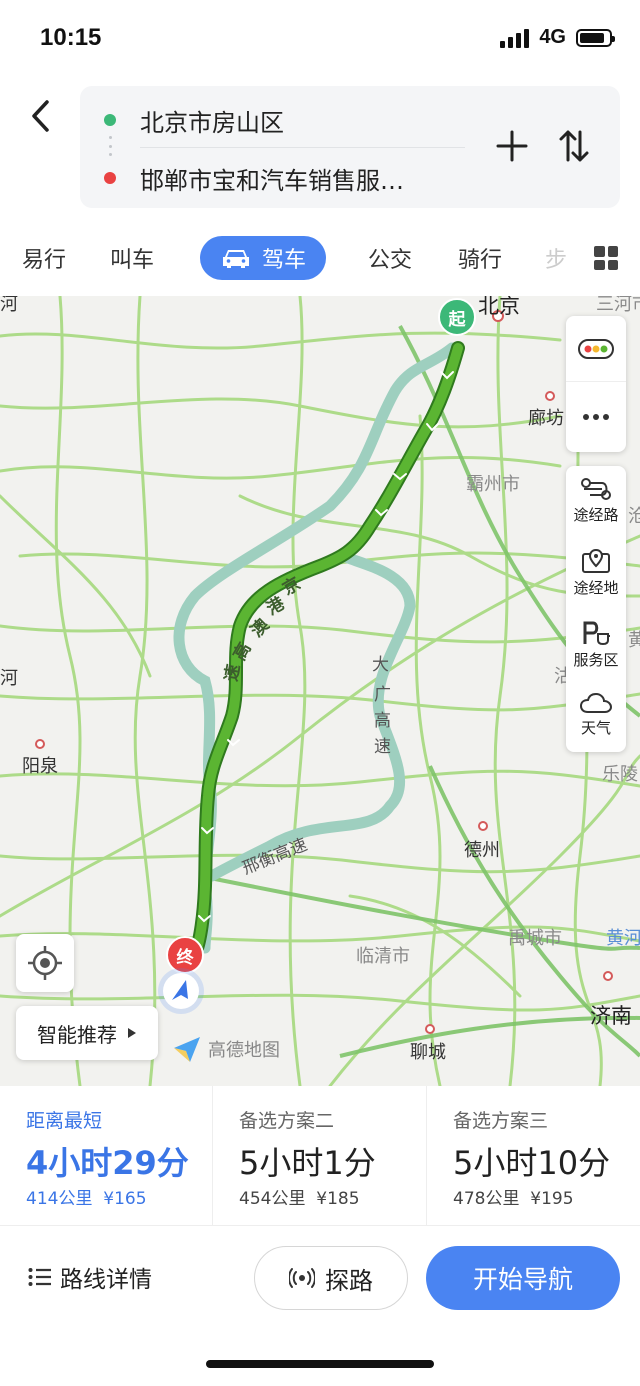 The height and width of the screenshot is (1386, 640). Describe the element at coordinates (493, 484) in the screenshot. I see `city-bazhou: 霸州市` at that location.